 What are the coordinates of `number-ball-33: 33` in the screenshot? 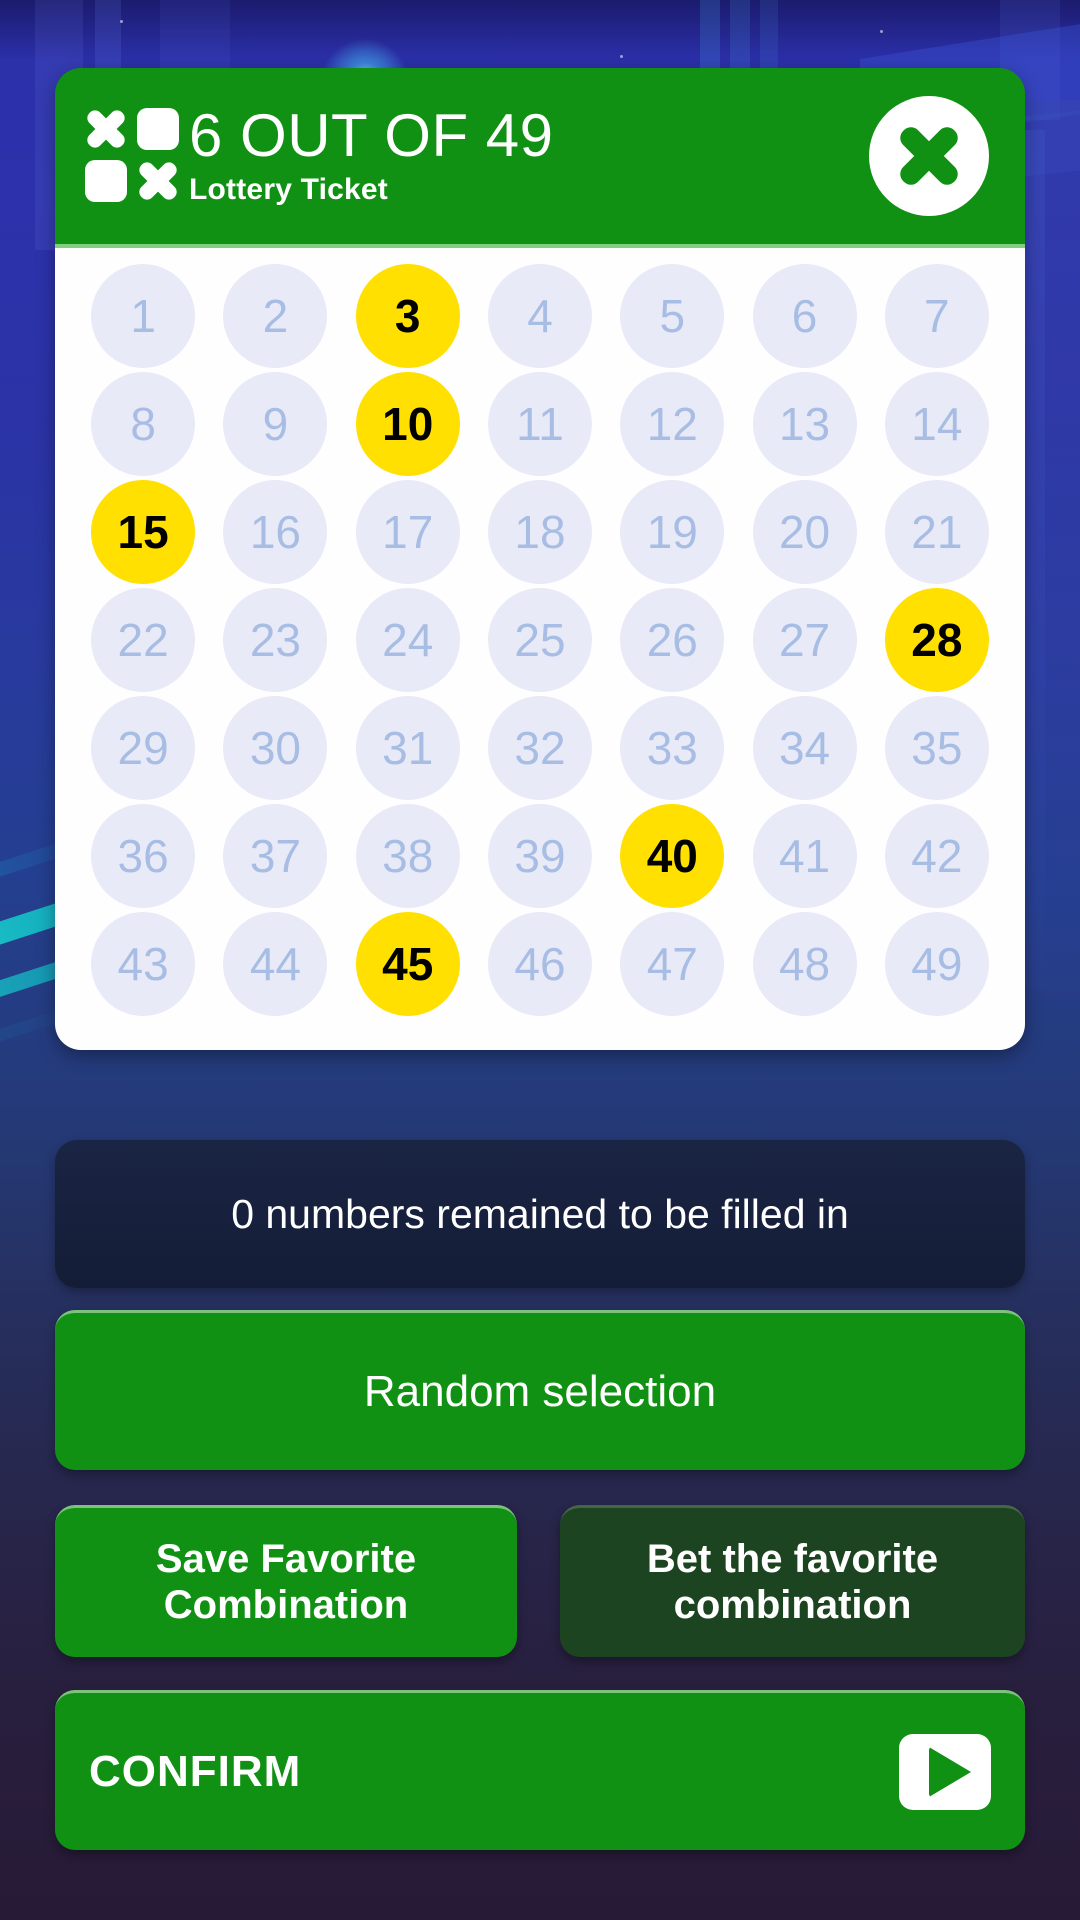 It's located at (672, 748).